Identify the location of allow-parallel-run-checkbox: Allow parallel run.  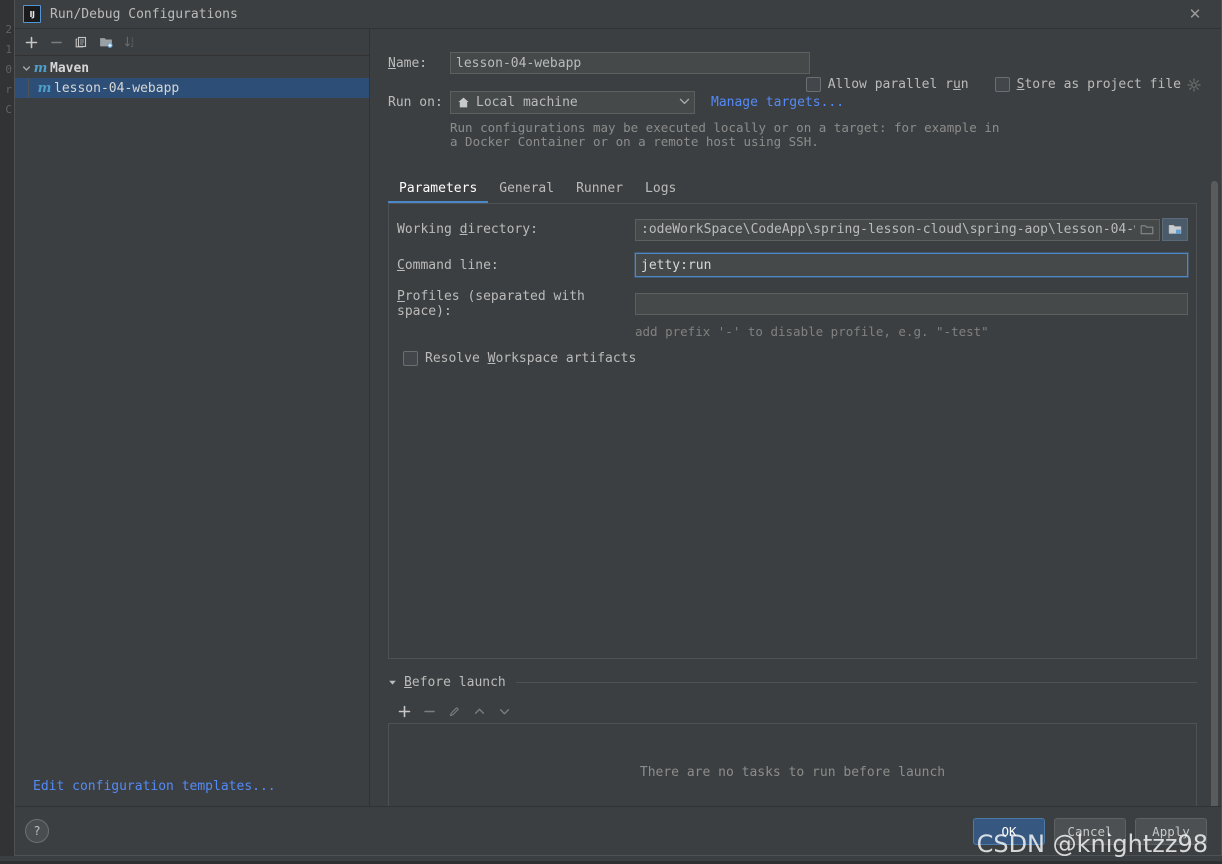
(887, 84).